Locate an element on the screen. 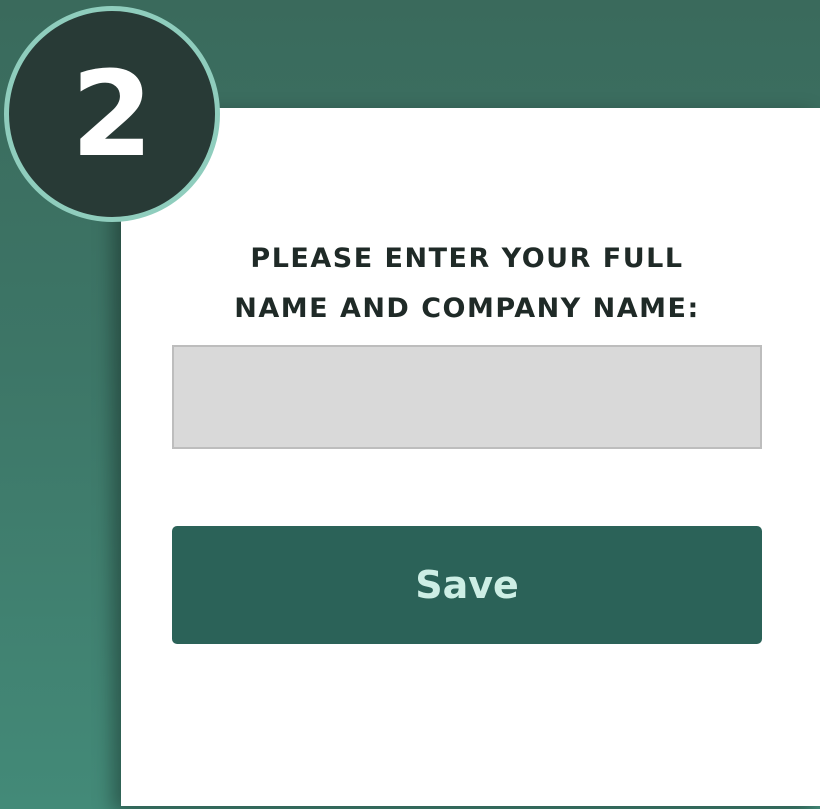  form-prompt-line-1: PLEASE ENTER YOUR FULL is located at coordinates (467, 258).